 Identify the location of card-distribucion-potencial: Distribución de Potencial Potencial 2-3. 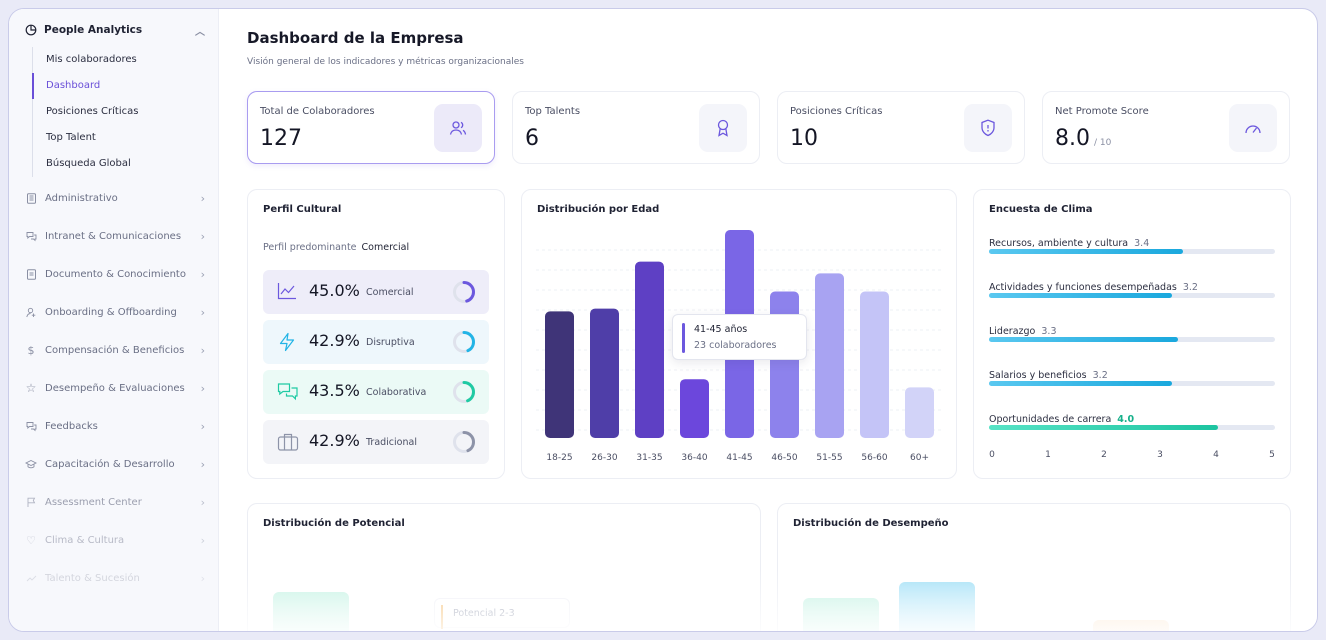
(504, 567).